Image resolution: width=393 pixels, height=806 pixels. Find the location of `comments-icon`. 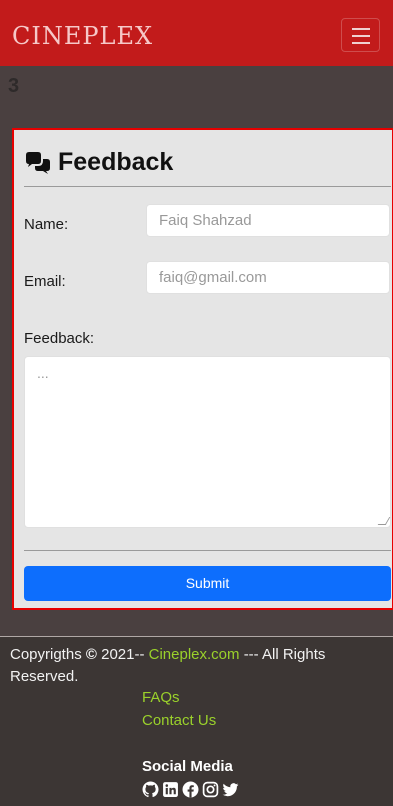

comments-icon is located at coordinates (38, 162).